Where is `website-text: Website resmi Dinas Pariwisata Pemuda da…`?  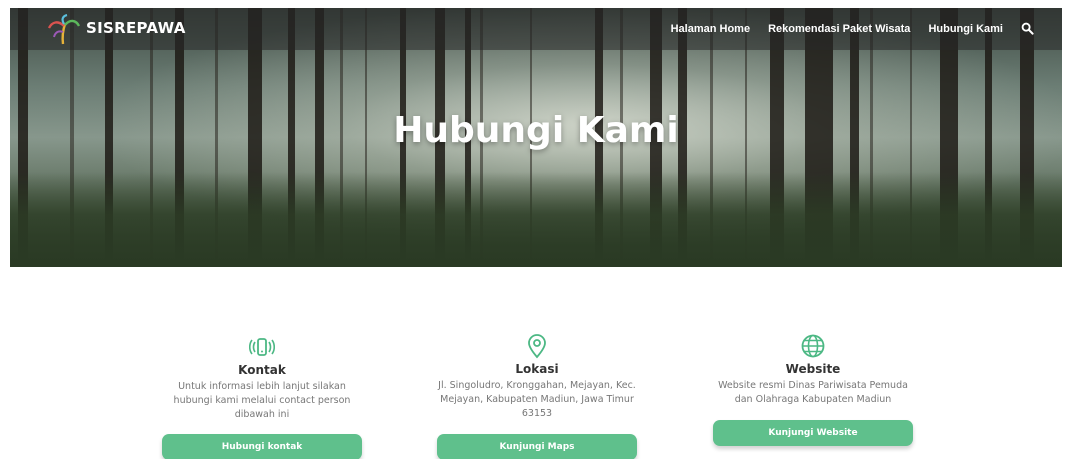 website-text: Website resmi Dinas Pariwisata Pemuda da… is located at coordinates (813, 392).